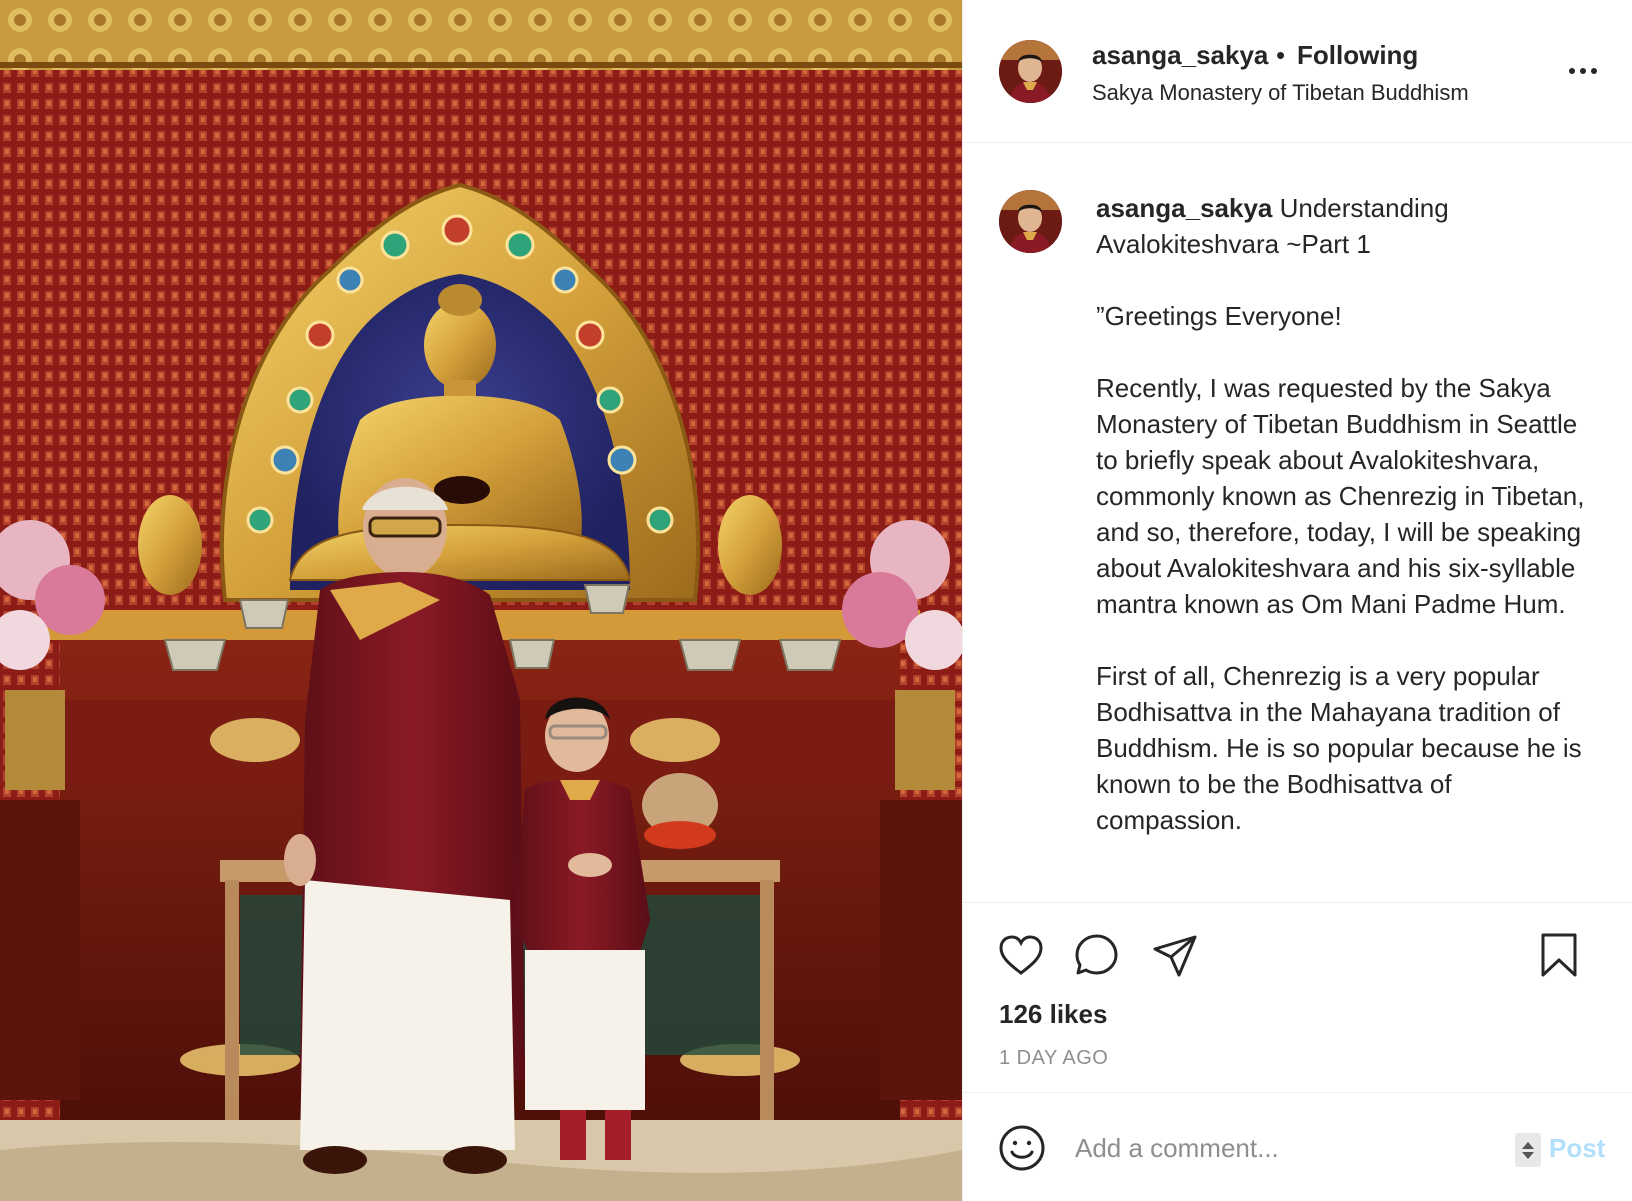 The height and width of the screenshot is (1201, 1632). What do you see at coordinates (1180, 55) in the screenshot?
I see `header-username: asanga_sakya` at bounding box center [1180, 55].